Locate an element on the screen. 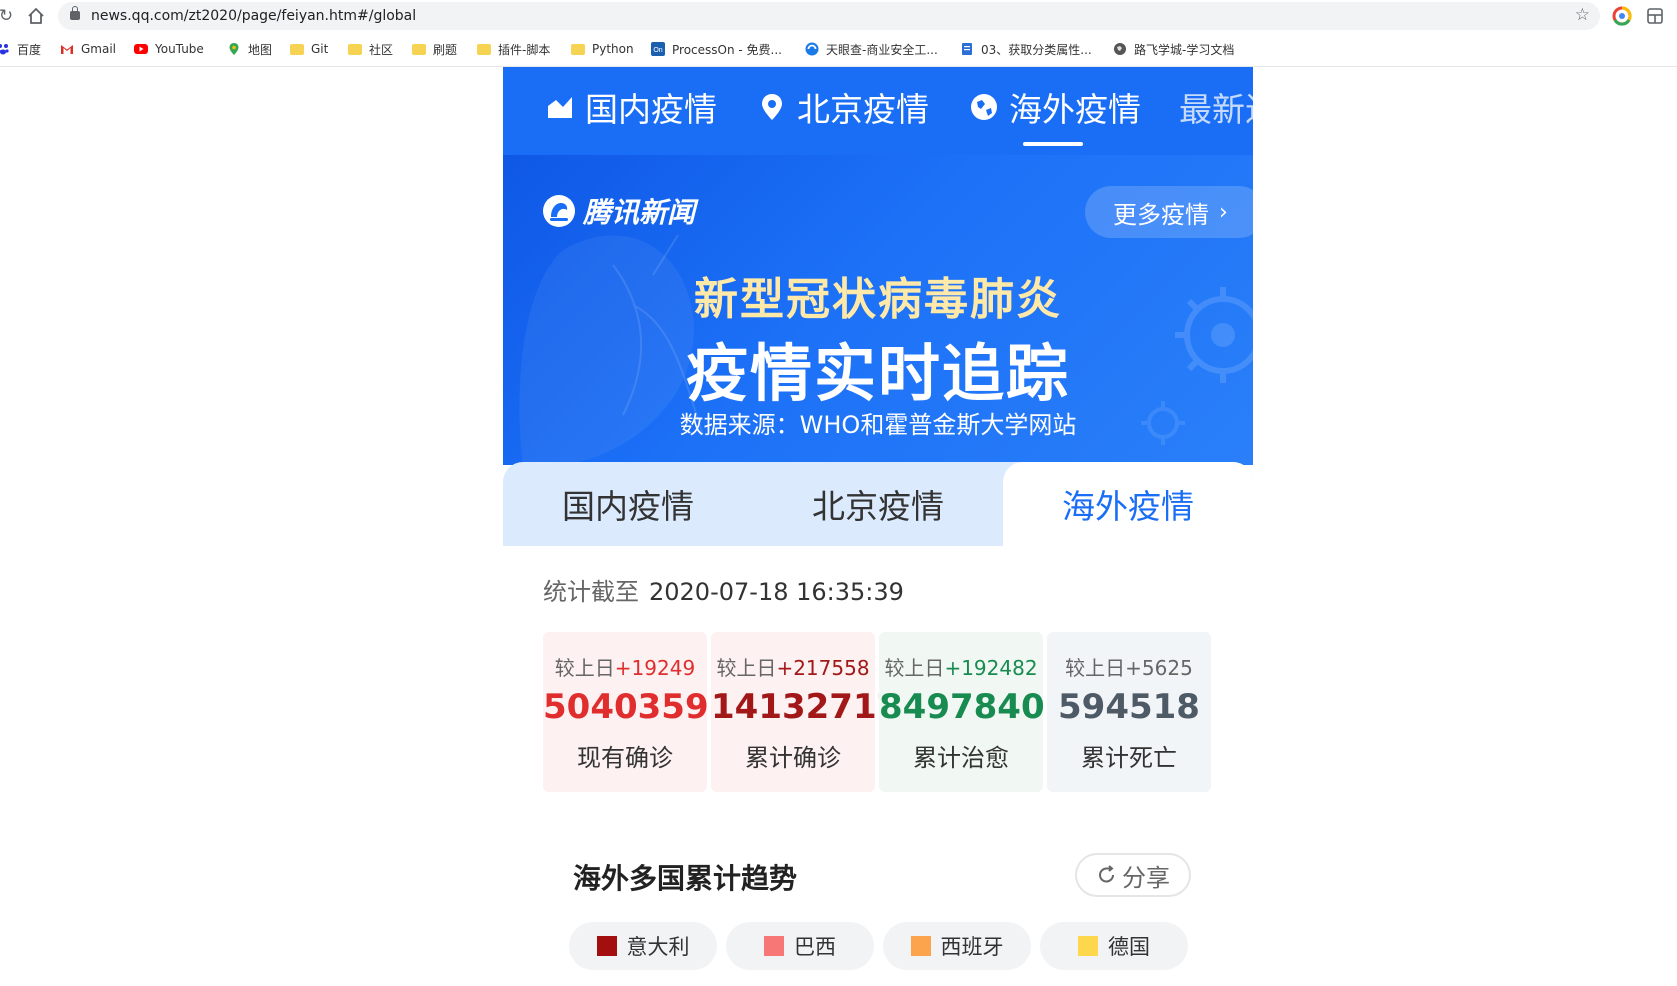  stat-delta-value: +5625 is located at coordinates (1159, 668).